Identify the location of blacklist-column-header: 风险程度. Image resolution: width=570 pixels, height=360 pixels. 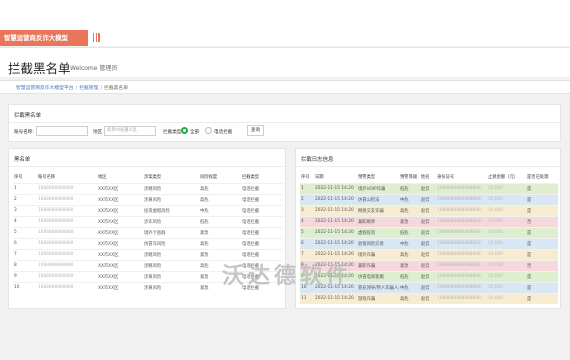
(209, 177).